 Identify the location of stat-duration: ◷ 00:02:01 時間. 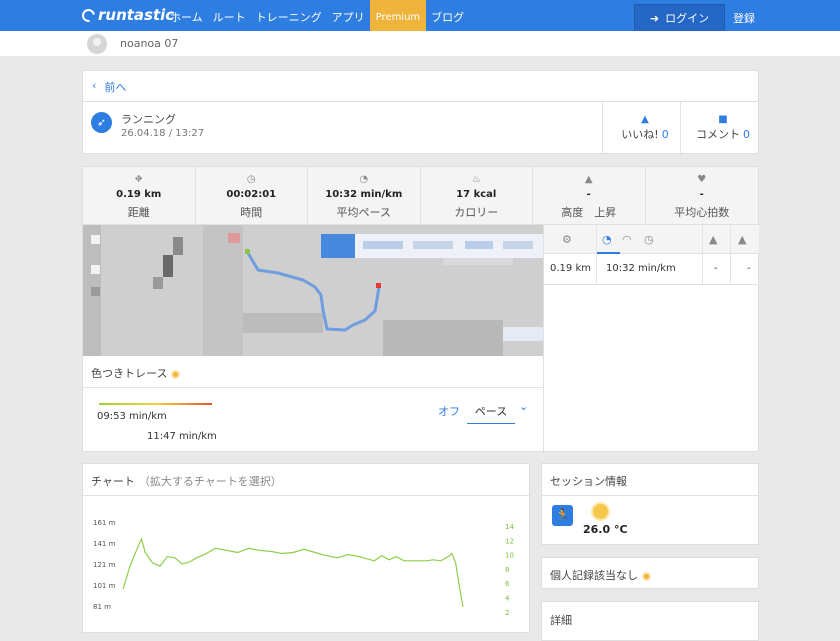
(252, 196).